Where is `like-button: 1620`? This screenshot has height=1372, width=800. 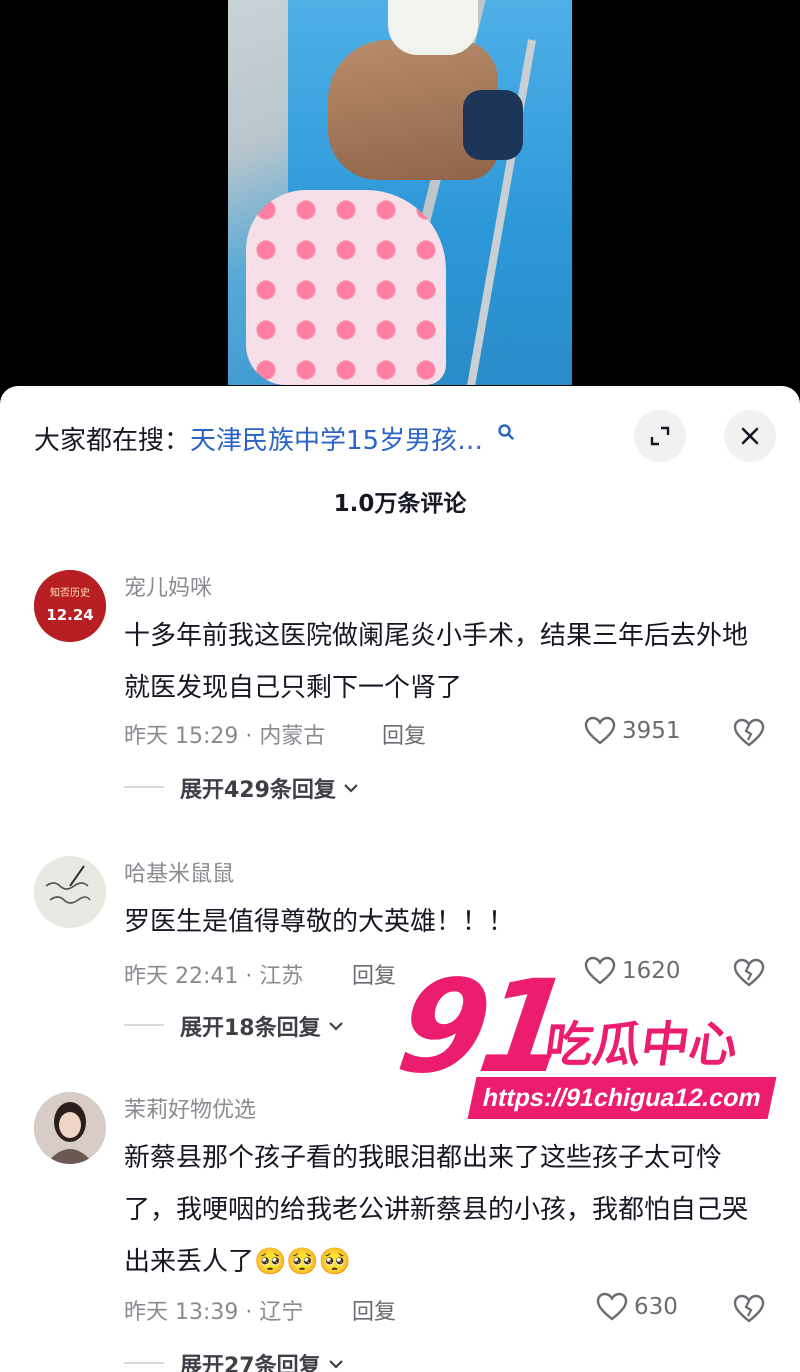
like-button: 1620 is located at coordinates (632, 971).